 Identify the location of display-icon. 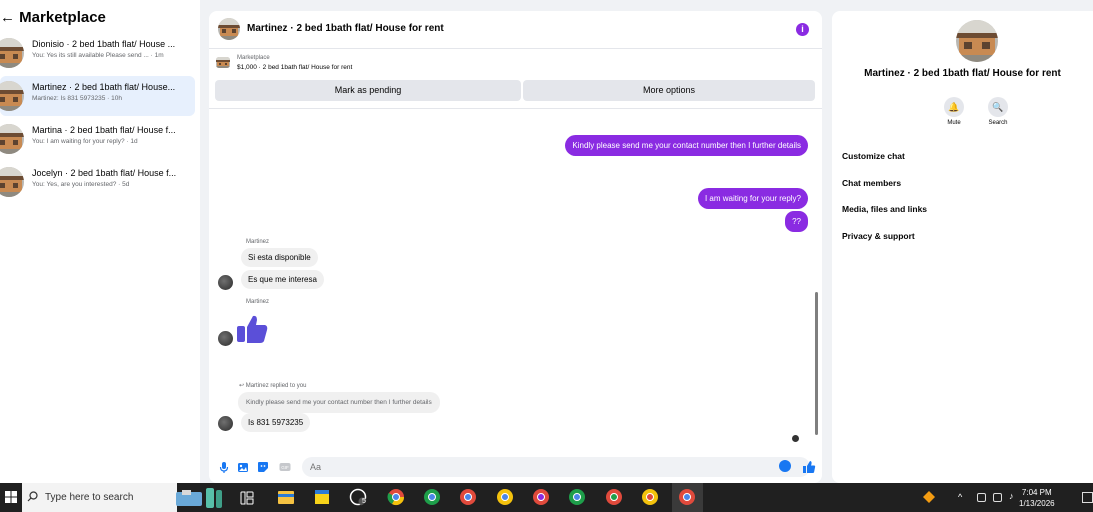
(997, 497).